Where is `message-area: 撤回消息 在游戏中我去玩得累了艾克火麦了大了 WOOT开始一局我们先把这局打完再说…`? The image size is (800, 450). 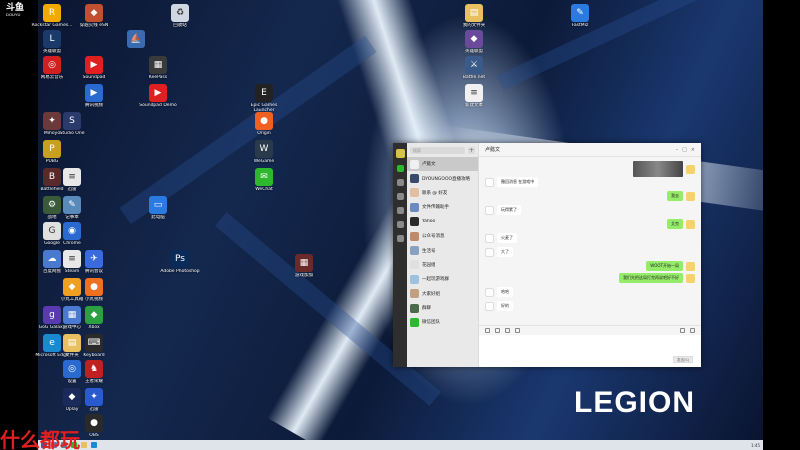 message-area: 撤回消息 在游戏中我去玩得累了艾克火麦了大了 WOOT开始一局我们先把这局打完再说… is located at coordinates (590, 241).